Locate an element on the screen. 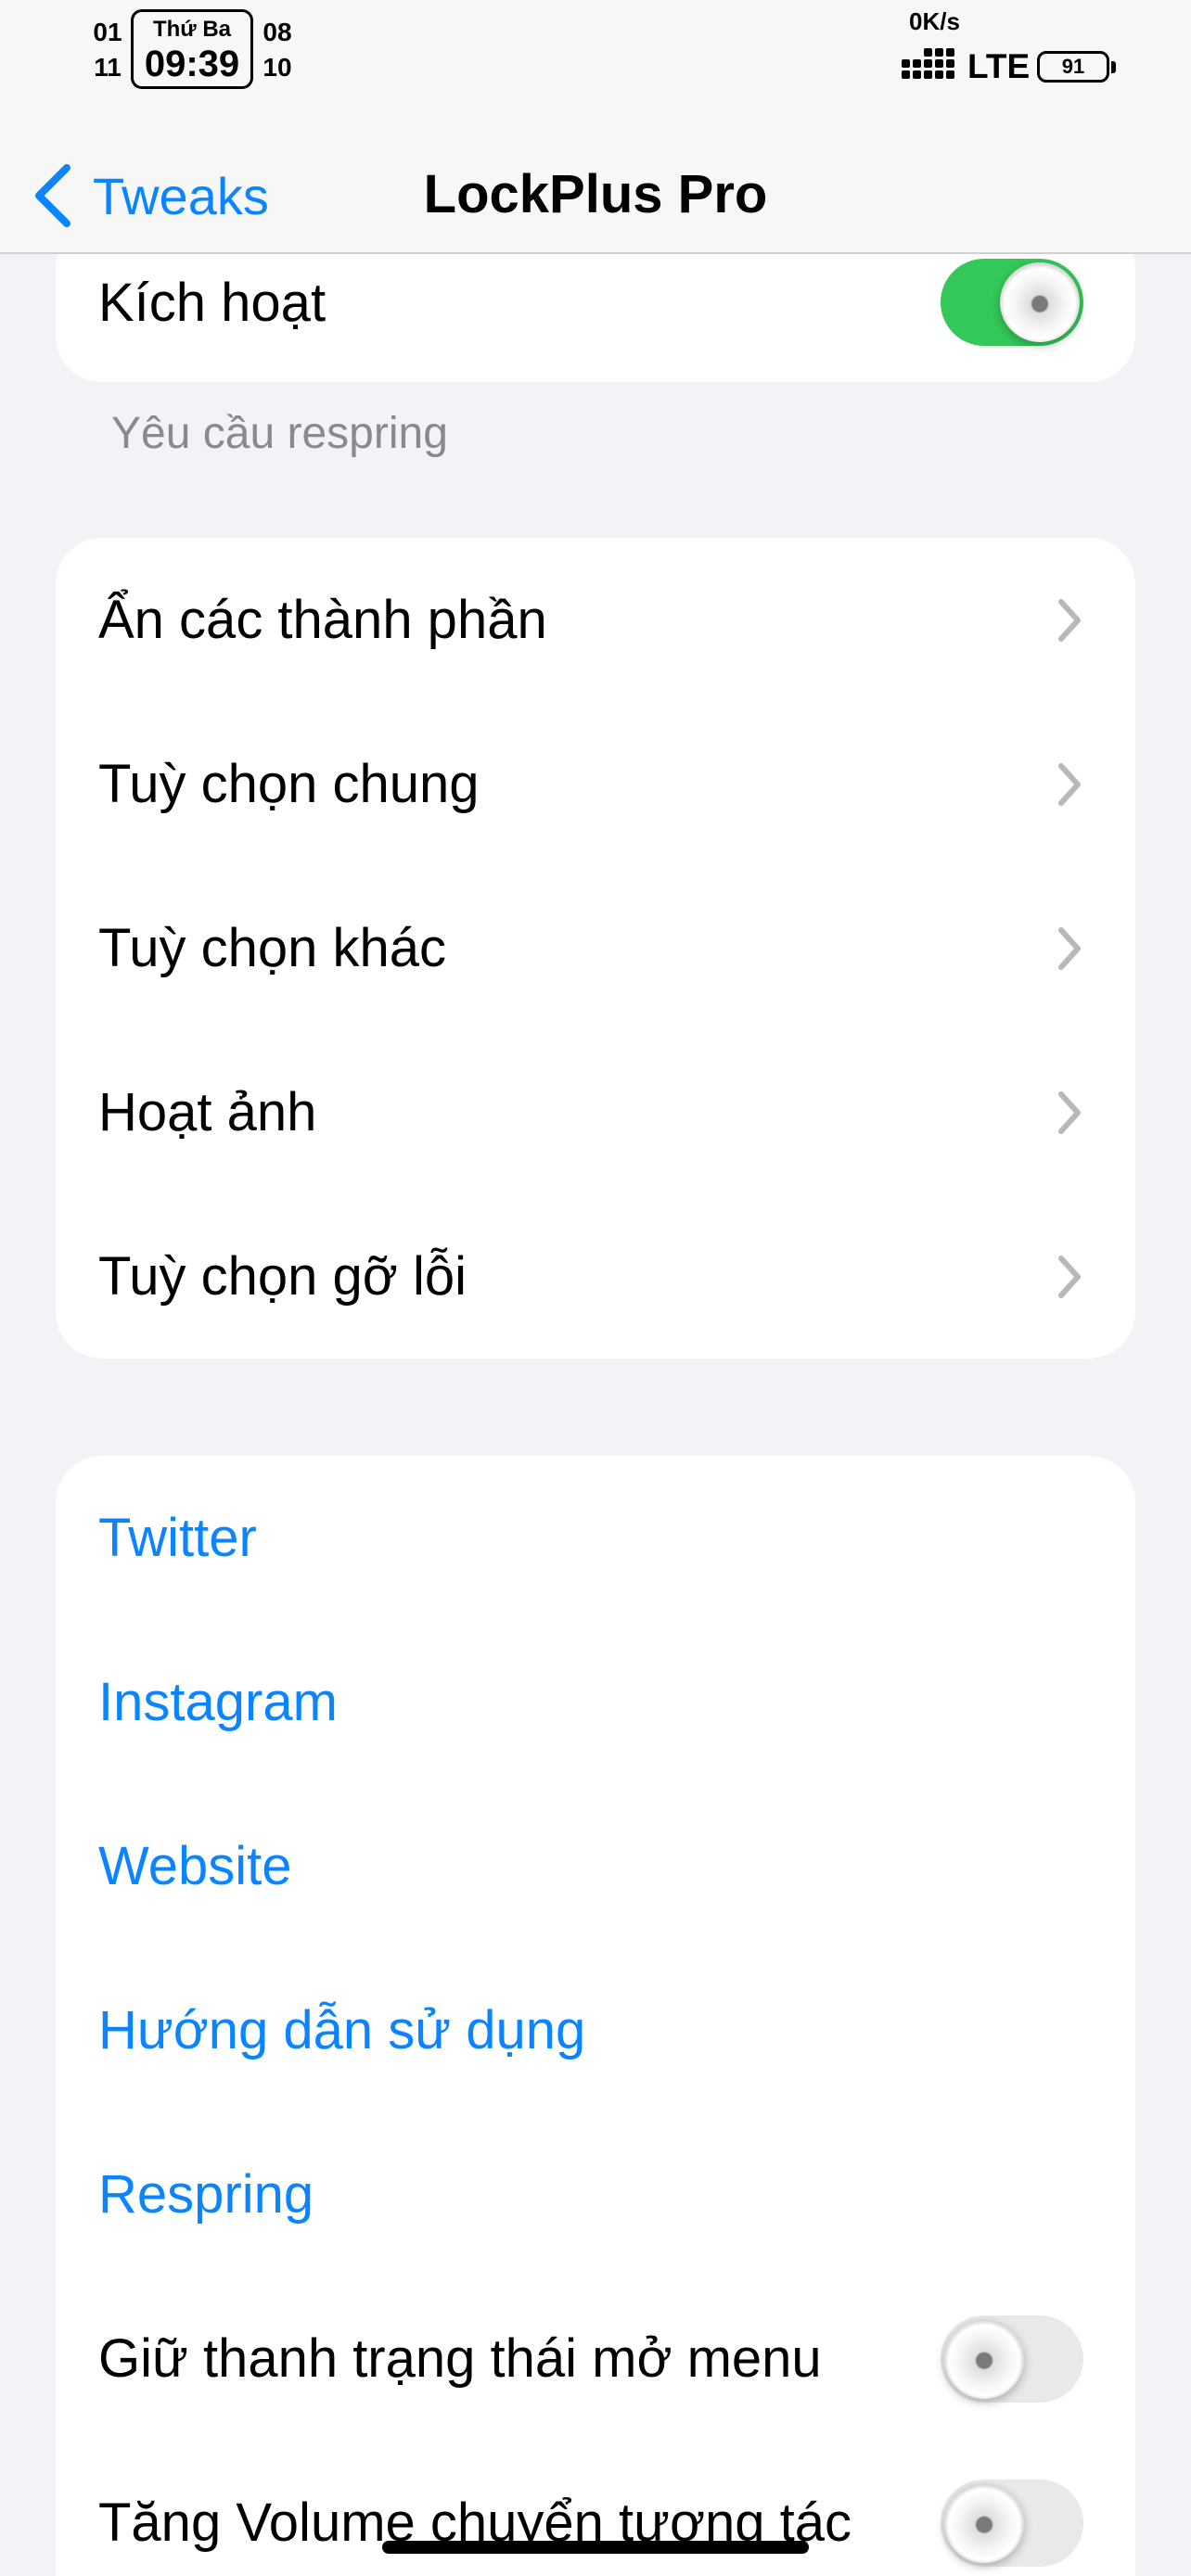  page-title: LockPlus Pro is located at coordinates (595, 194).